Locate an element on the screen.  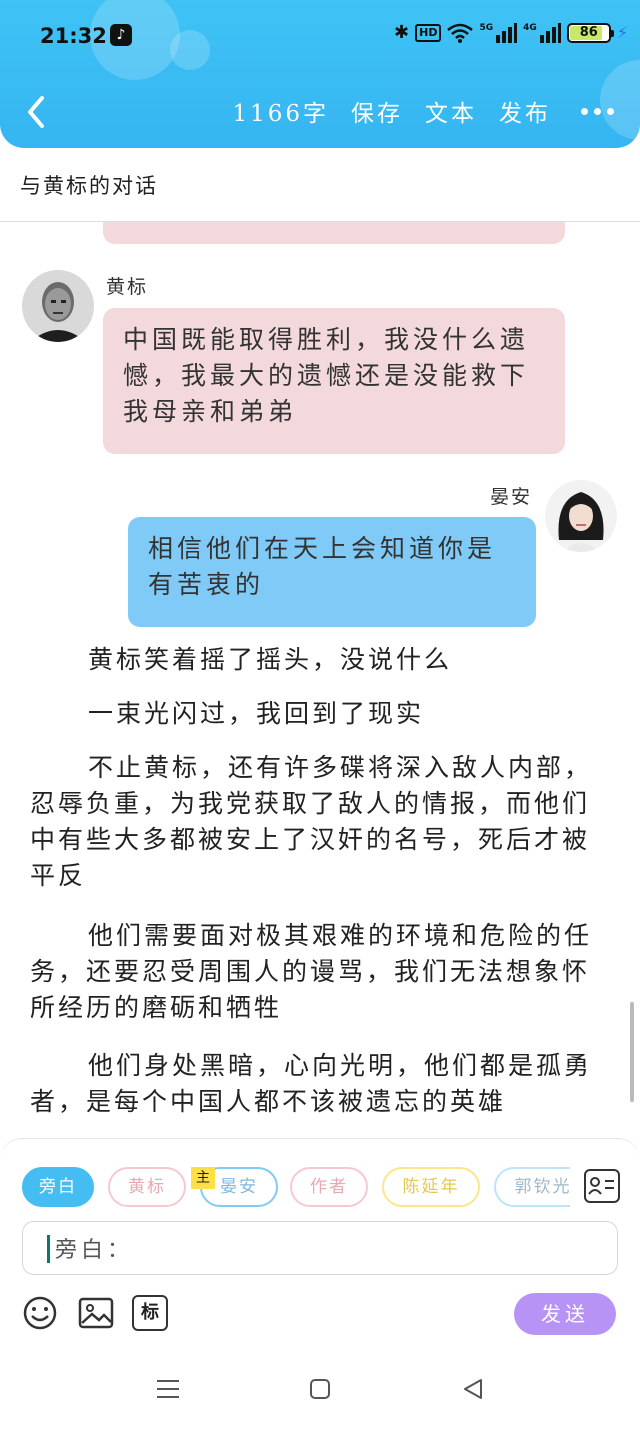
avatar-yanan is located at coordinates (581, 516).